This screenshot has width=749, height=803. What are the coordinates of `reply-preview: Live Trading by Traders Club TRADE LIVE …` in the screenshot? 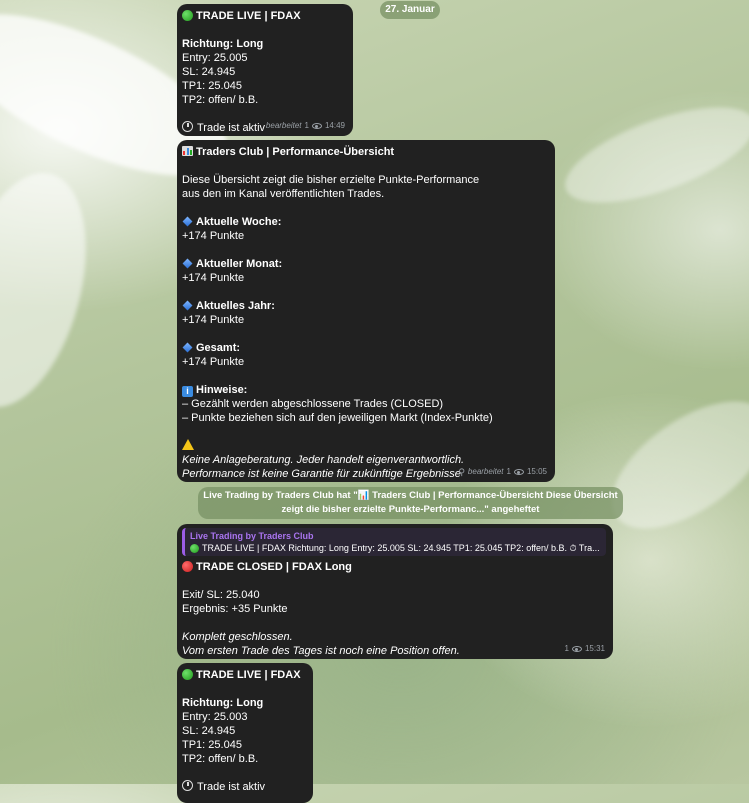 It's located at (394, 542).